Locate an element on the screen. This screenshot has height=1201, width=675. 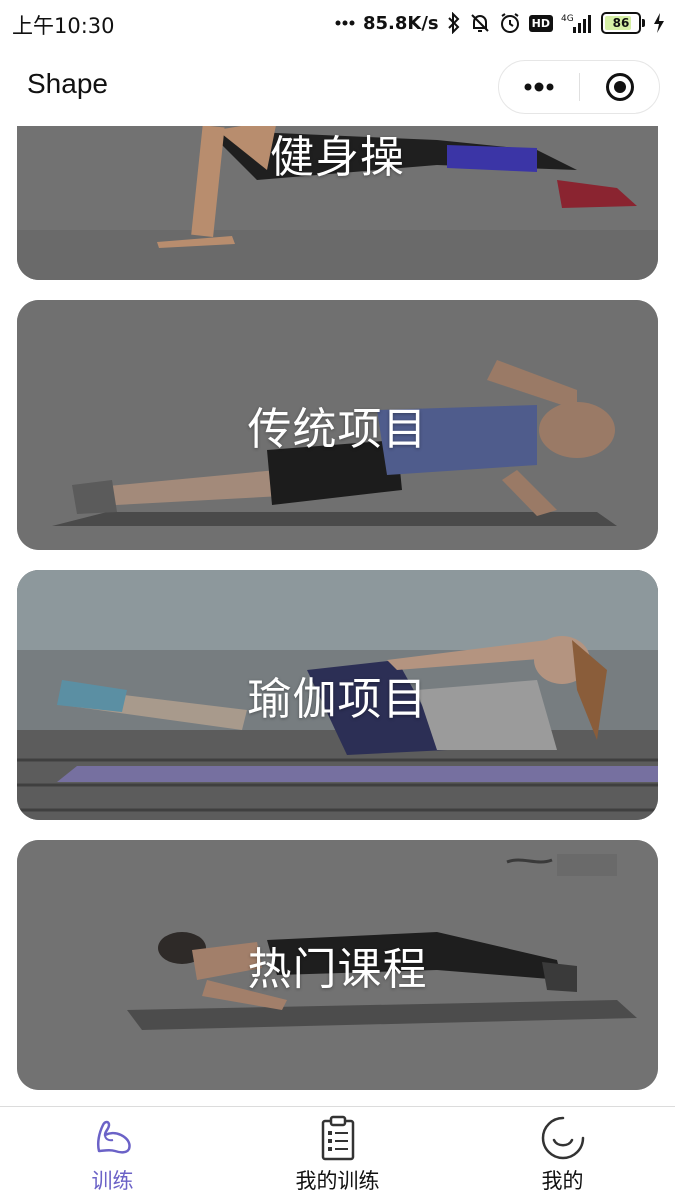
more-menu-button is located at coordinates (539, 87).